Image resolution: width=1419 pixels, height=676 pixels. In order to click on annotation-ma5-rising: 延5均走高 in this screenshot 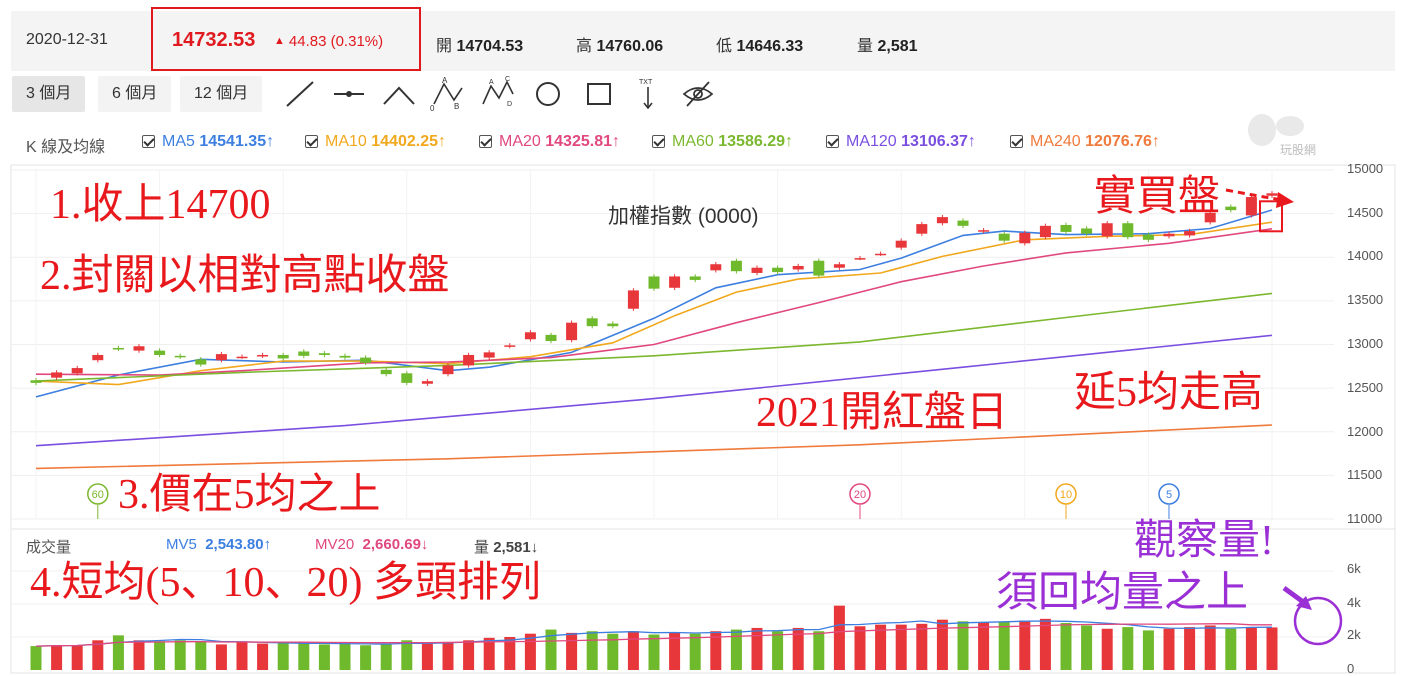, I will do `click(1169, 393)`.